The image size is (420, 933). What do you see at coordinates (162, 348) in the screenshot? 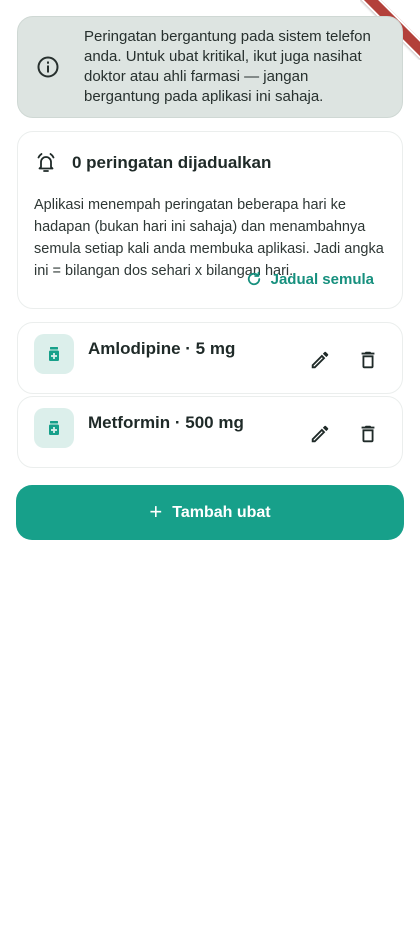
I see `medication-name: Amlodipine · 5 mg` at bounding box center [162, 348].